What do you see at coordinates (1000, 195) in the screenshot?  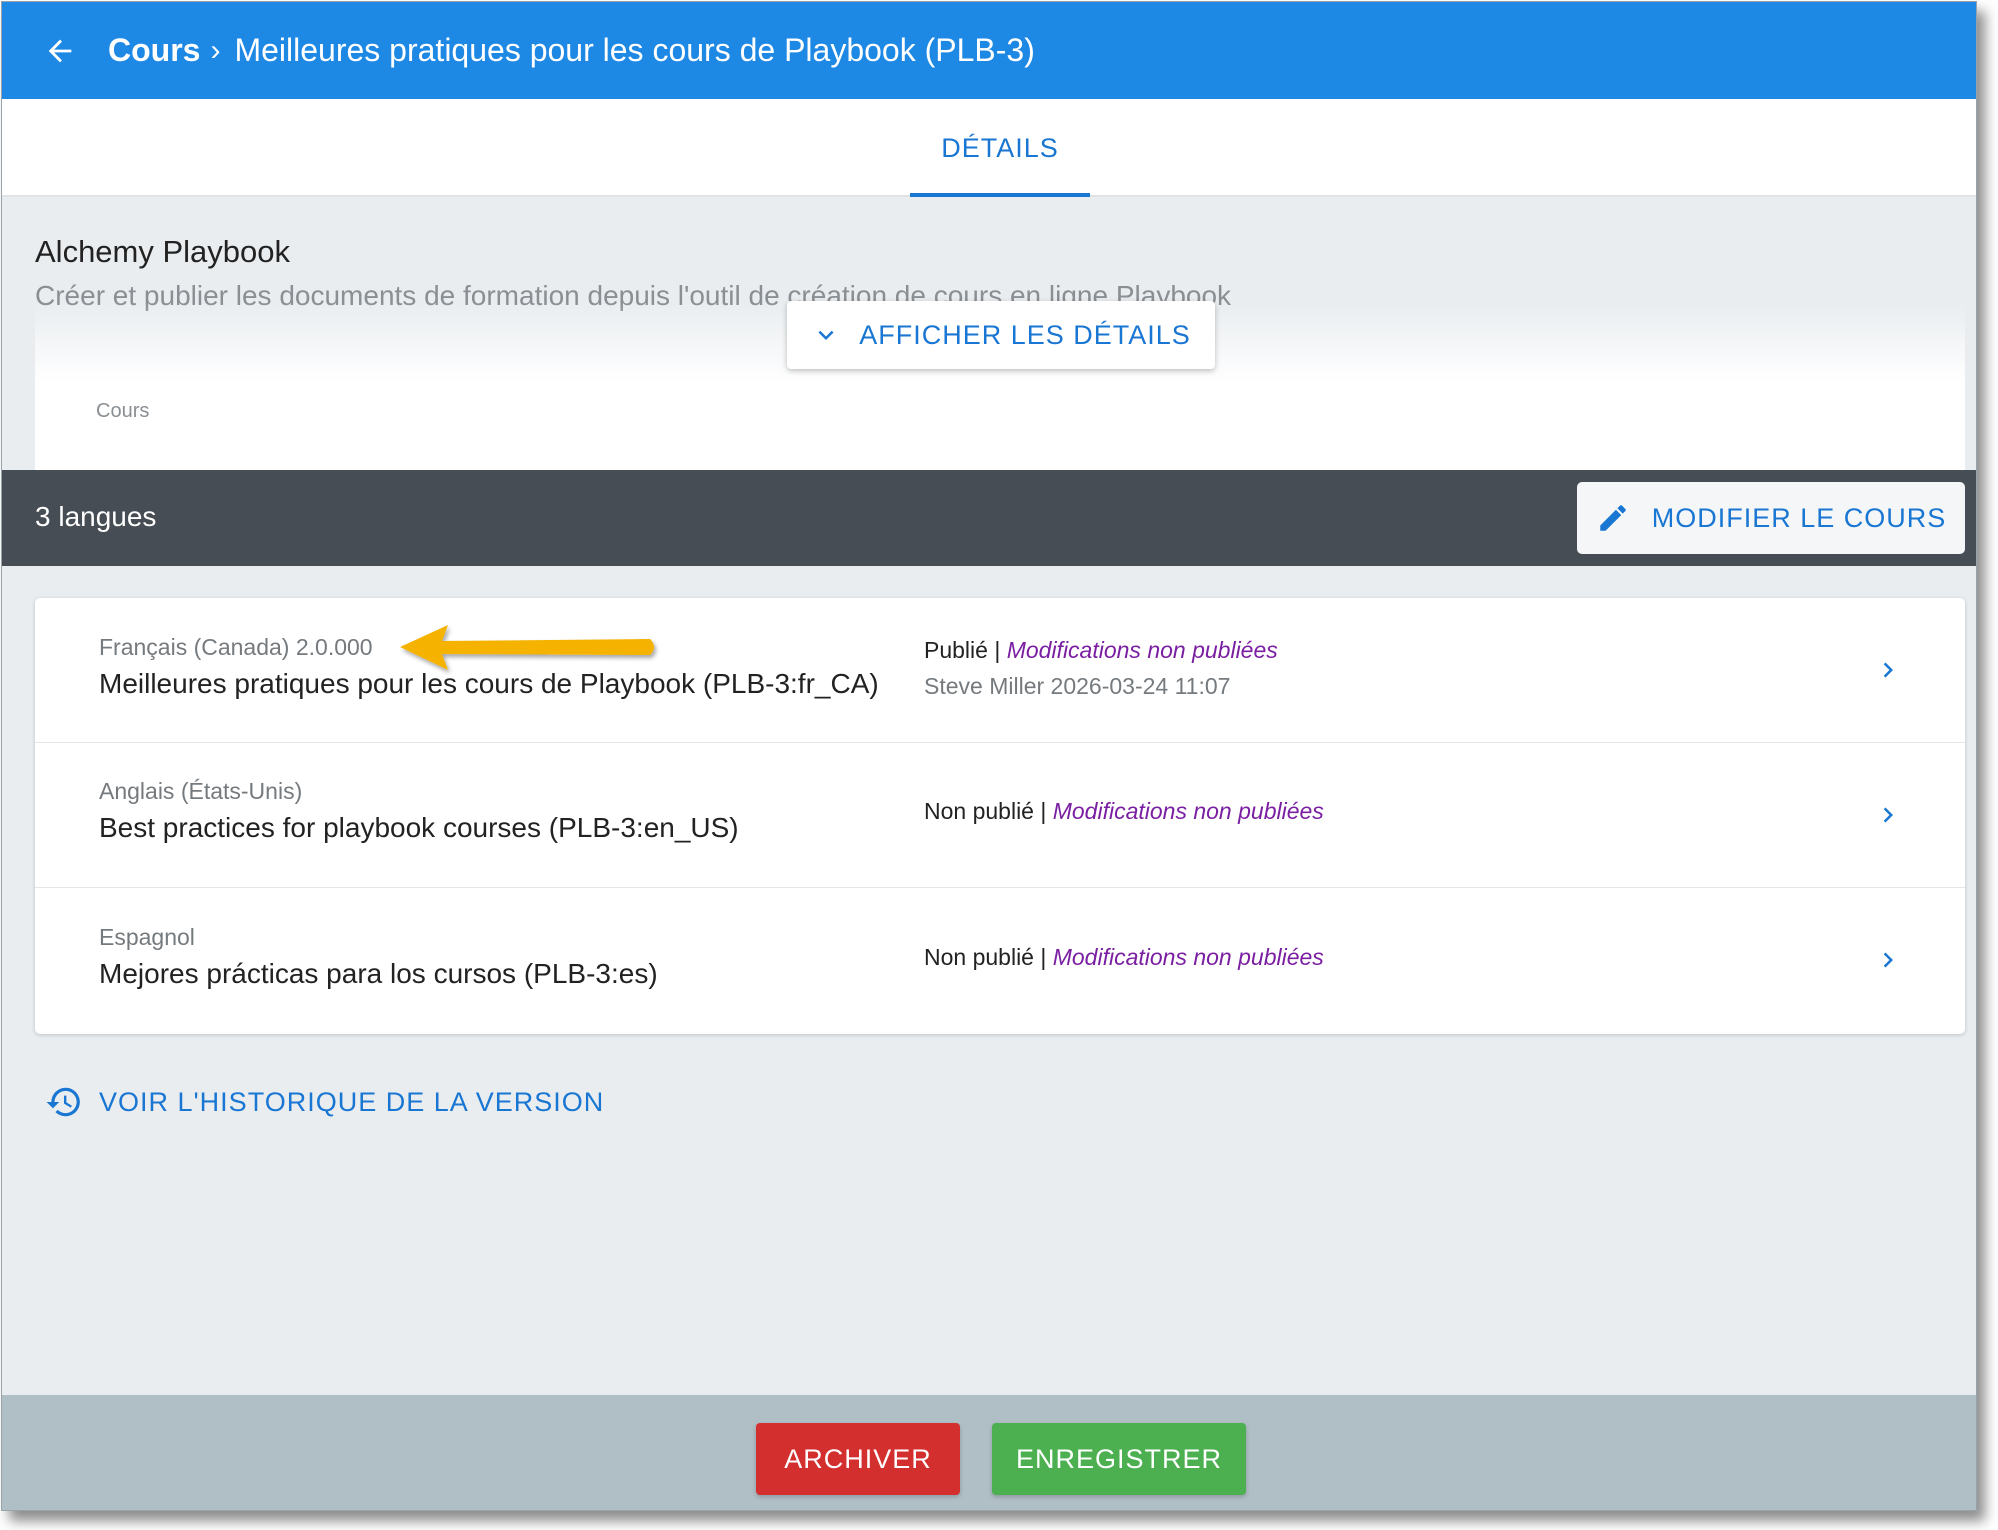 I see `active-tab-indicator` at bounding box center [1000, 195].